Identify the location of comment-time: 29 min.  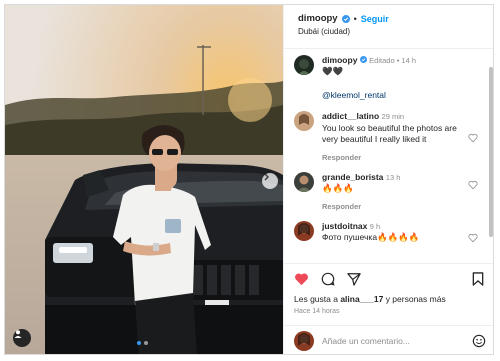
(393, 117).